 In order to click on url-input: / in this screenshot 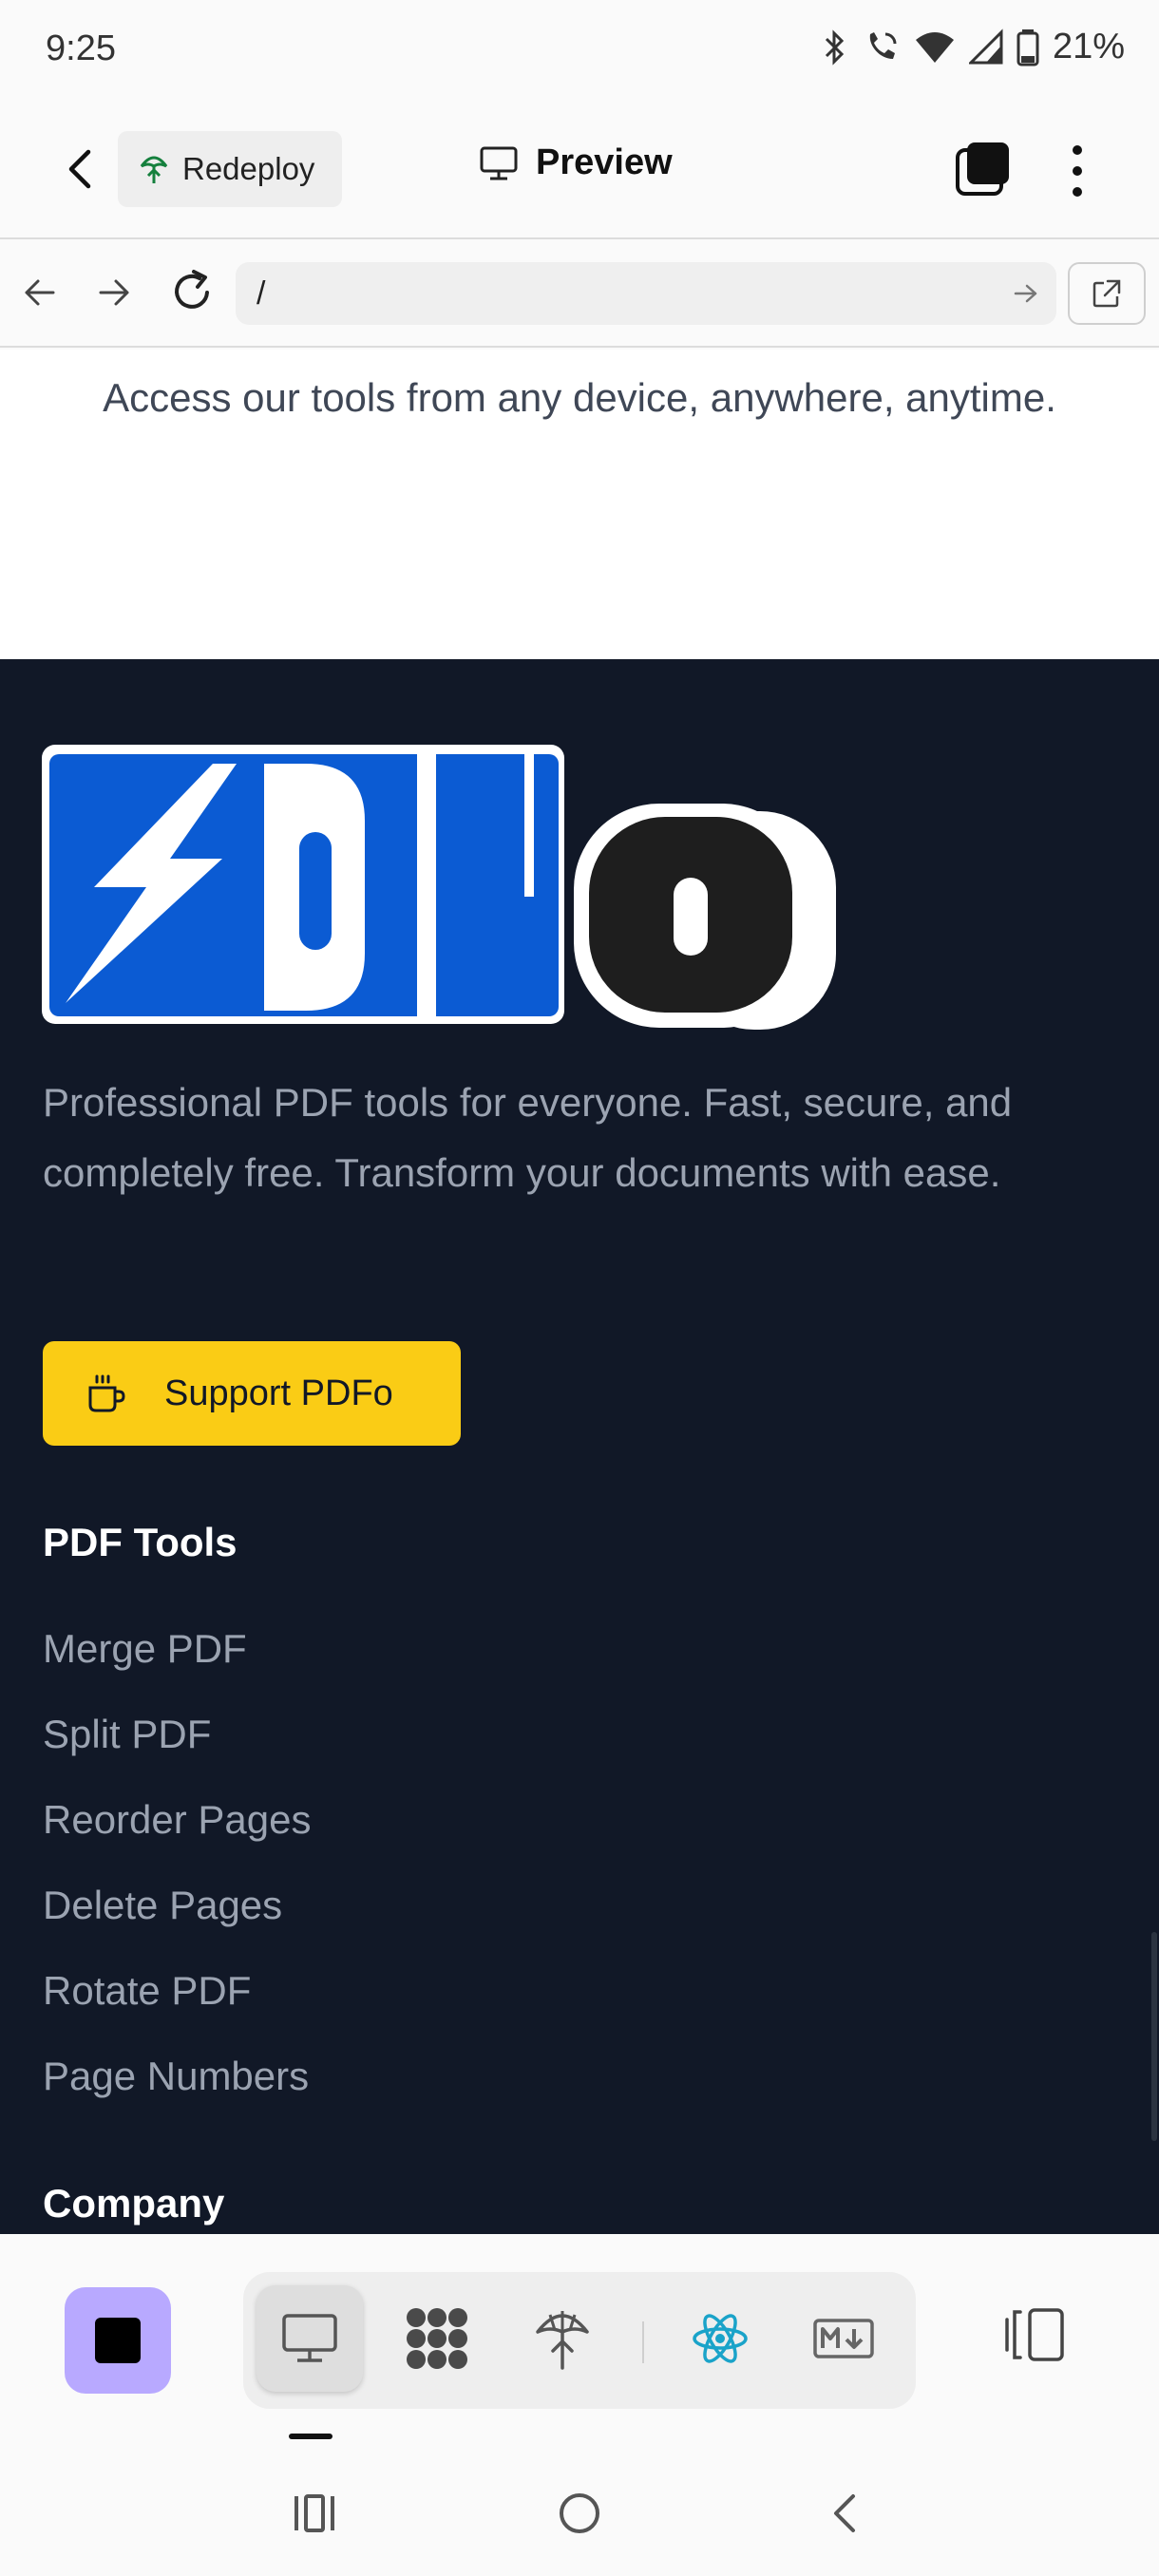, I will do `click(646, 293)`.